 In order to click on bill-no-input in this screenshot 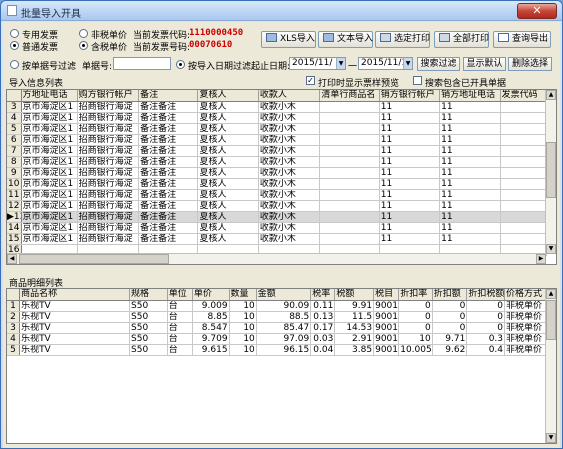, I will do `click(142, 63)`.